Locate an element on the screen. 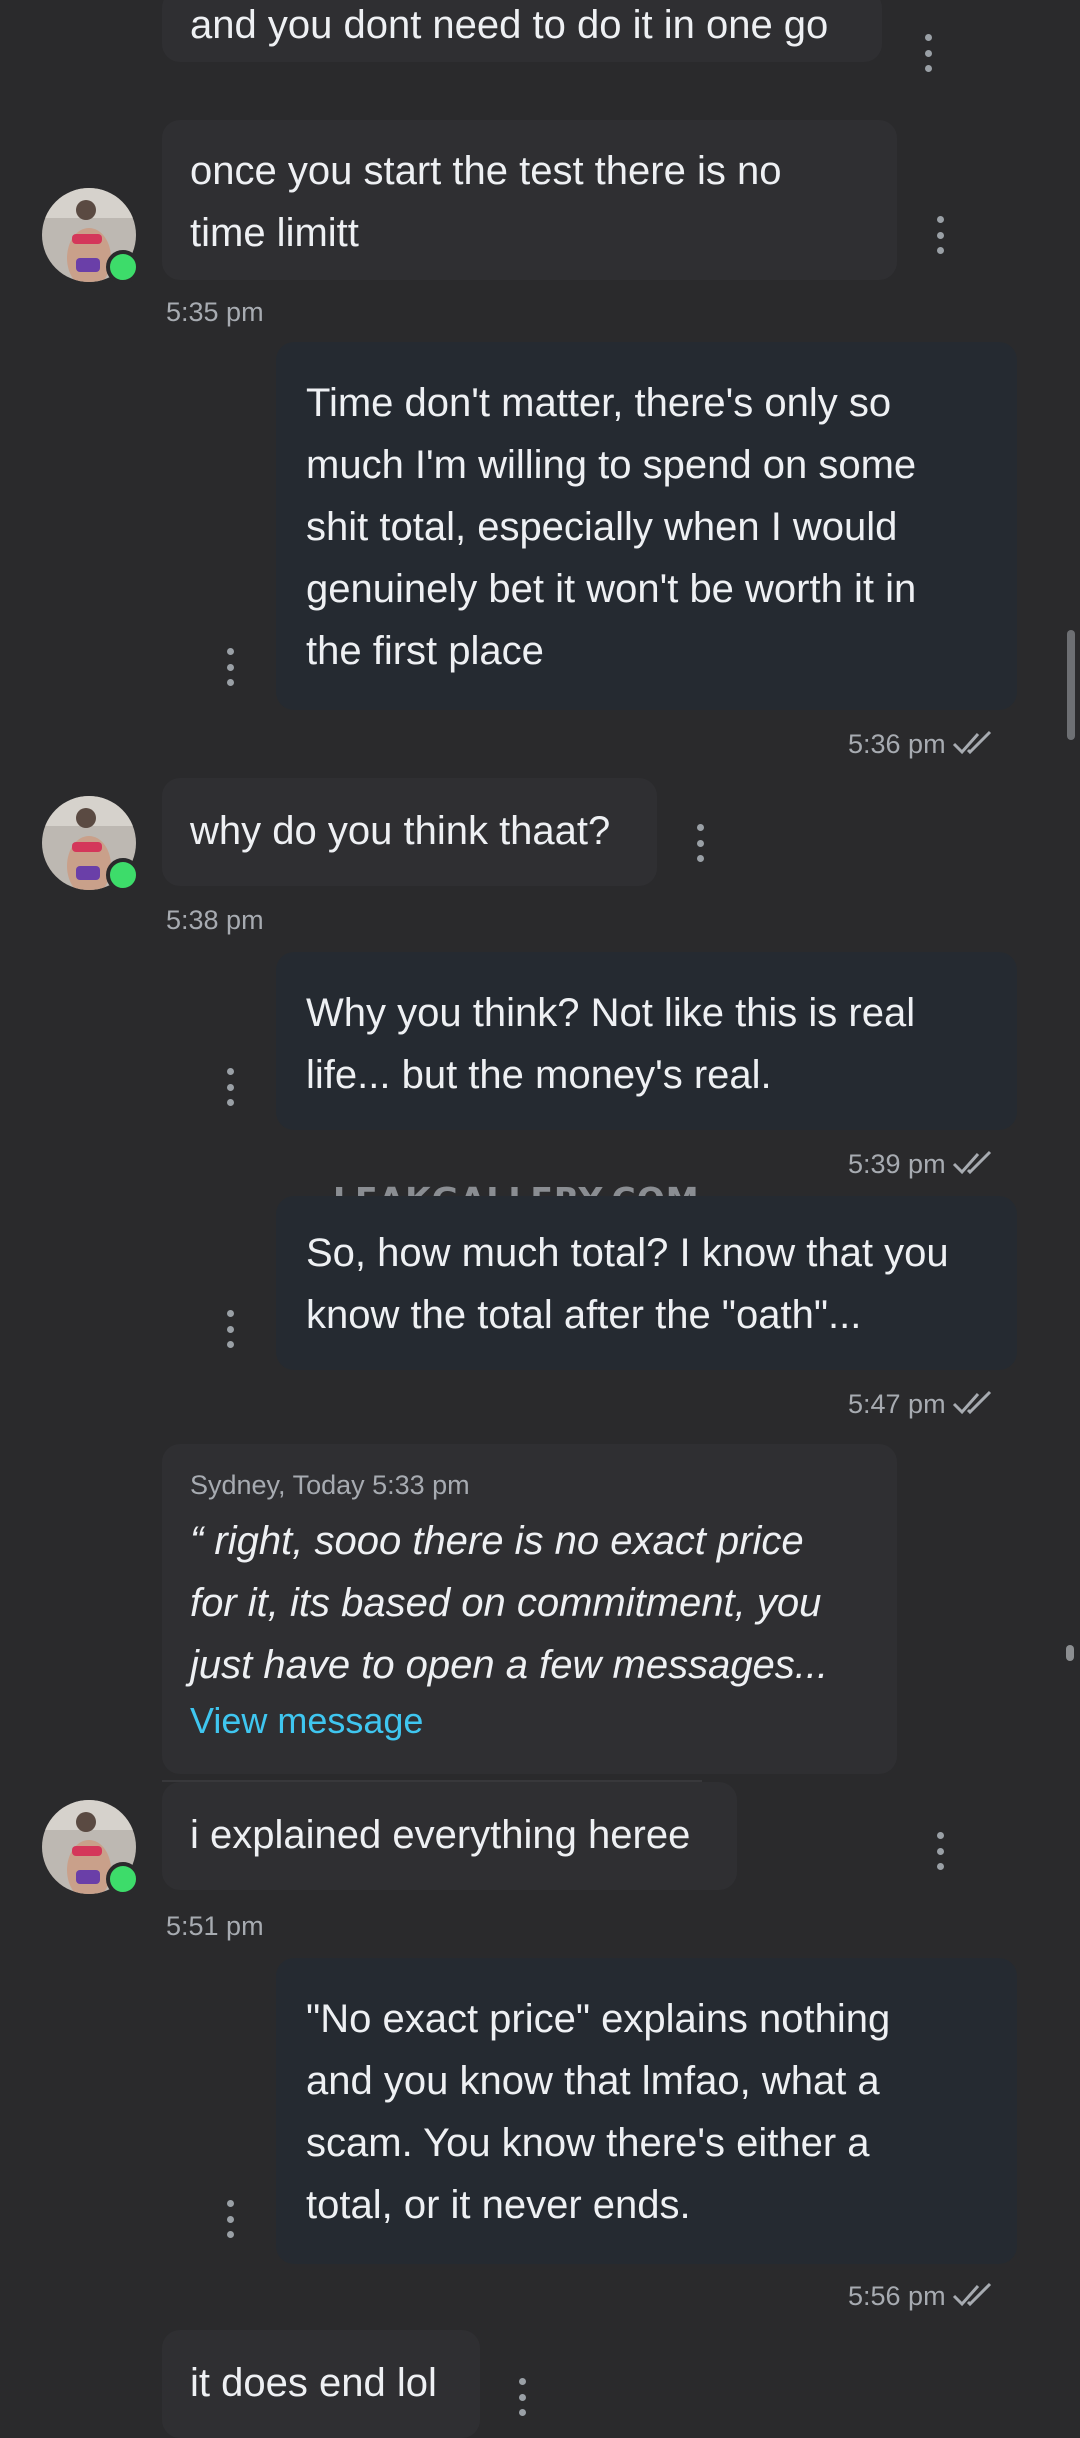 The width and height of the screenshot is (1080, 2438). message-text: why do you think thaat? is located at coordinates (400, 831).